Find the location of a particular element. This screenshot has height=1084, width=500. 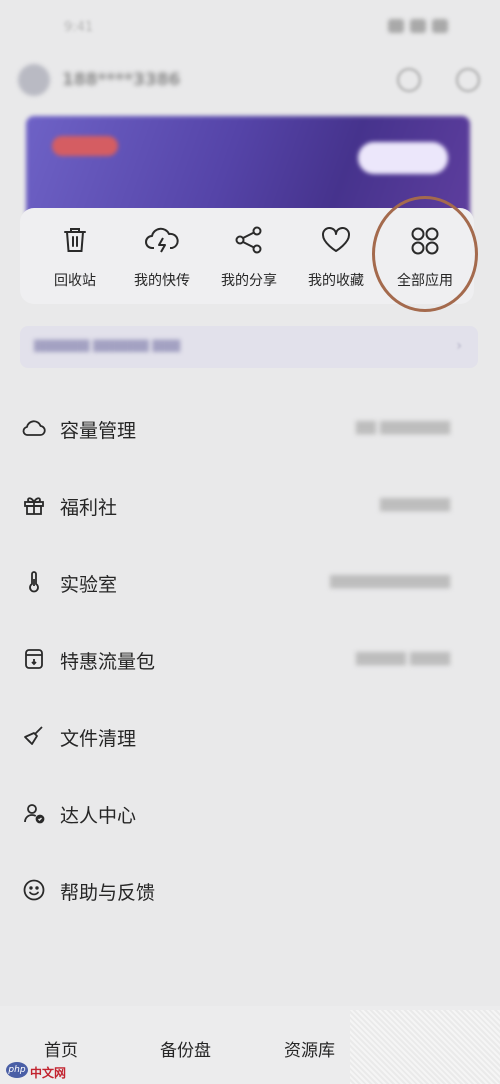

profile-actions is located at coordinates (423, 82).